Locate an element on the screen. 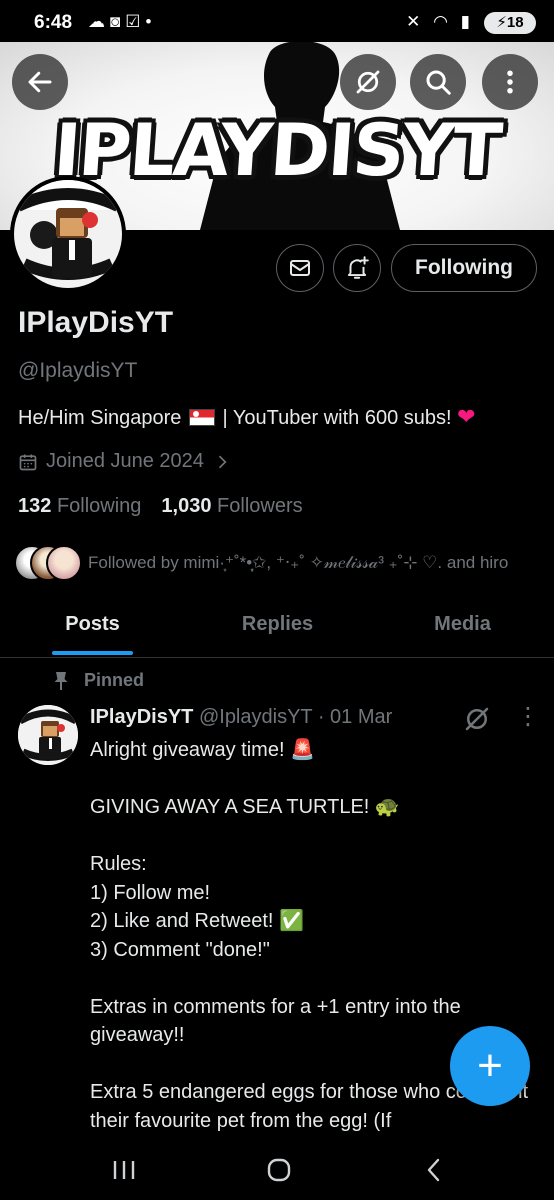 The width and height of the screenshot is (554, 1200). home-button is located at coordinates (279, 1170).